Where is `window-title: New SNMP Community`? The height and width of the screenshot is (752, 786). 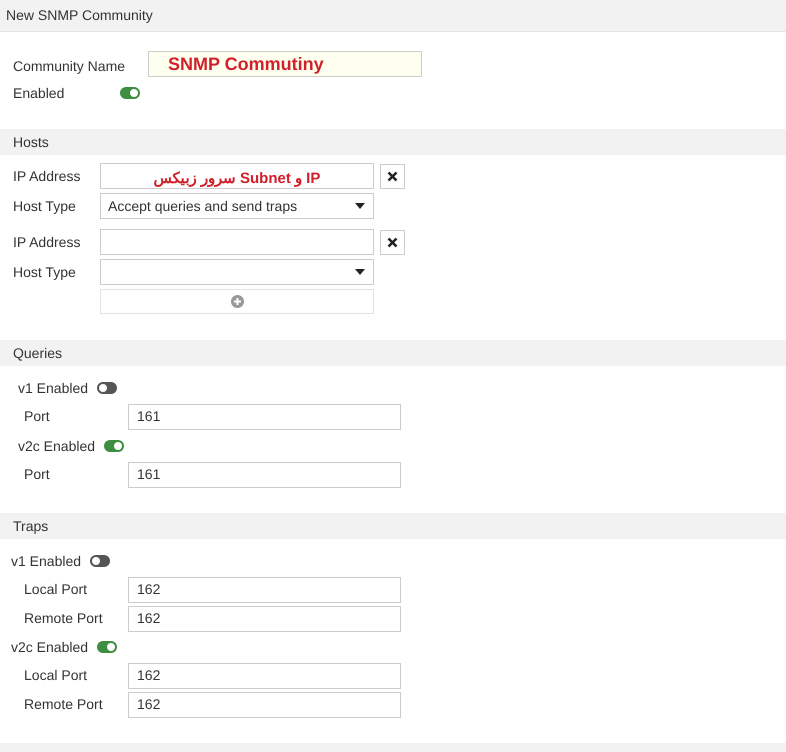 window-title: New SNMP Community is located at coordinates (79, 15).